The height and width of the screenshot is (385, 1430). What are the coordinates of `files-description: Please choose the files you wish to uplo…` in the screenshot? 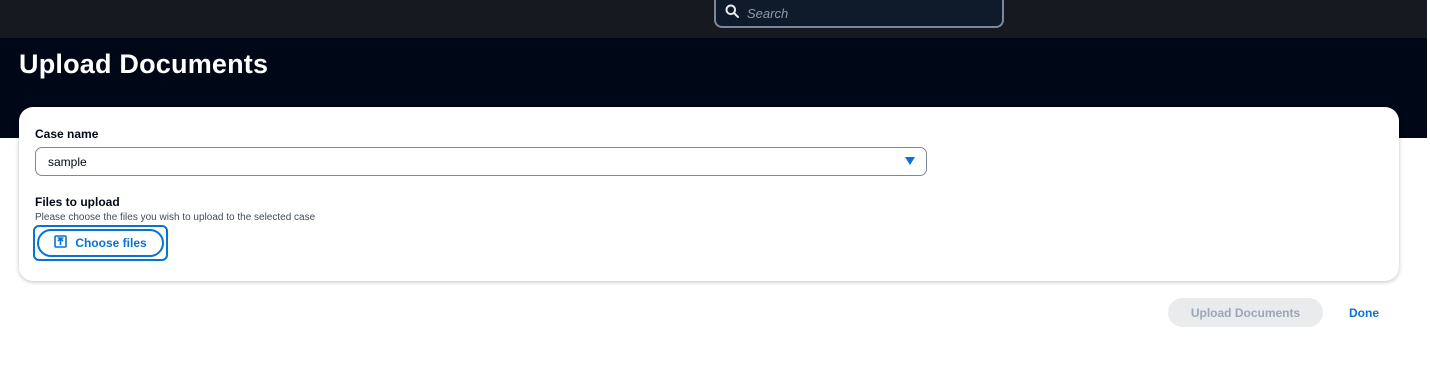 It's located at (175, 217).